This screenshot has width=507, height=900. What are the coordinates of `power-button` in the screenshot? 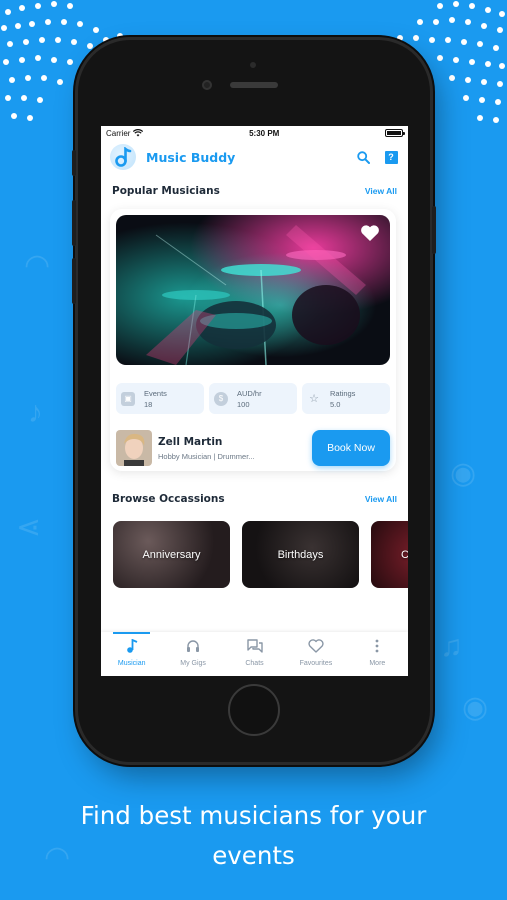 It's located at (434, 230).